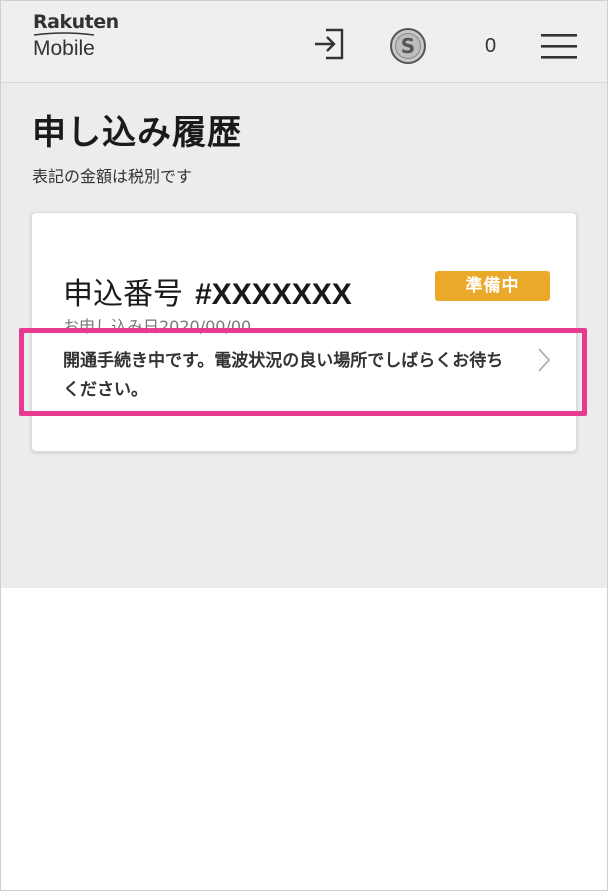  Describe the element at coordinates (112, 176) in the screenshot. I see `tax-note: 表記の金額は税別です` at that location.